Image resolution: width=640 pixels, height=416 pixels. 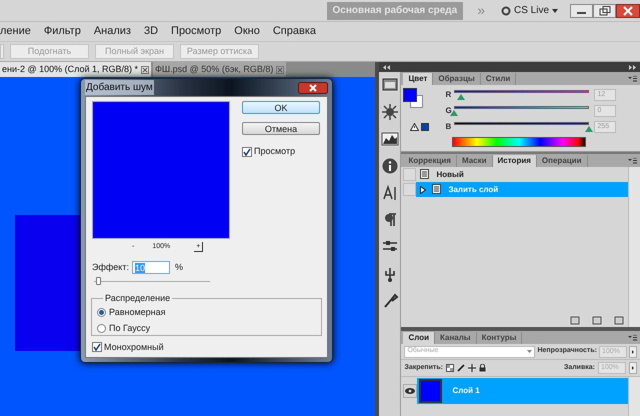 What do you see at coordinates (112, 31) in the screenshot?
I see `menu-item: Анализ` at bounding box center [112, 31].